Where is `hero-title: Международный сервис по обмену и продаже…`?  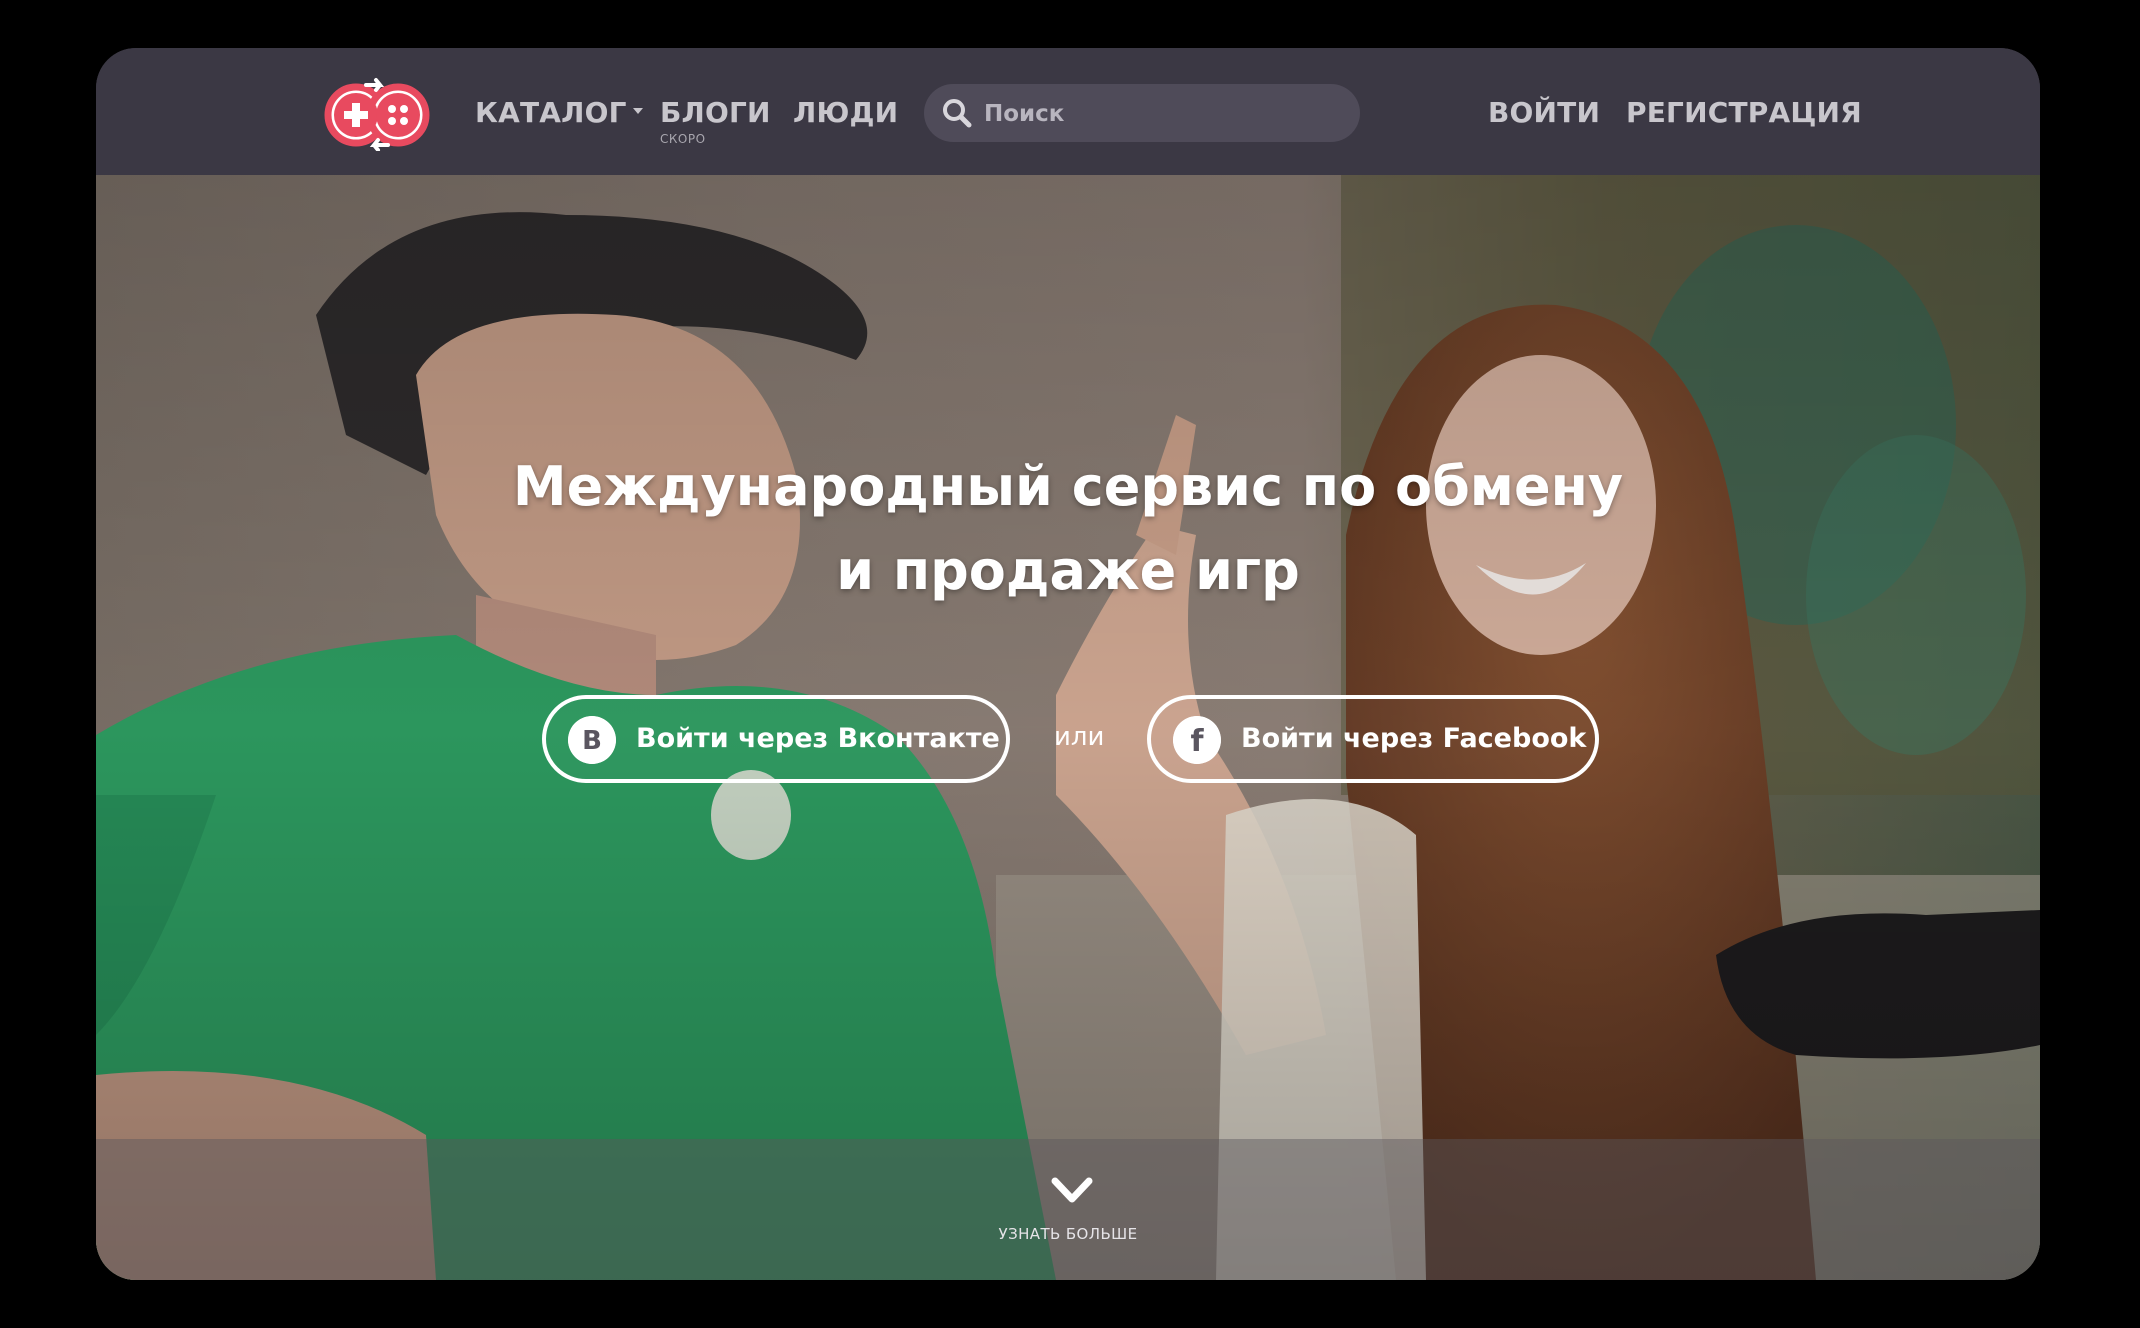 hero-title: Международный сервис по обмену и продаже… is located at coordinates (1068, 529).